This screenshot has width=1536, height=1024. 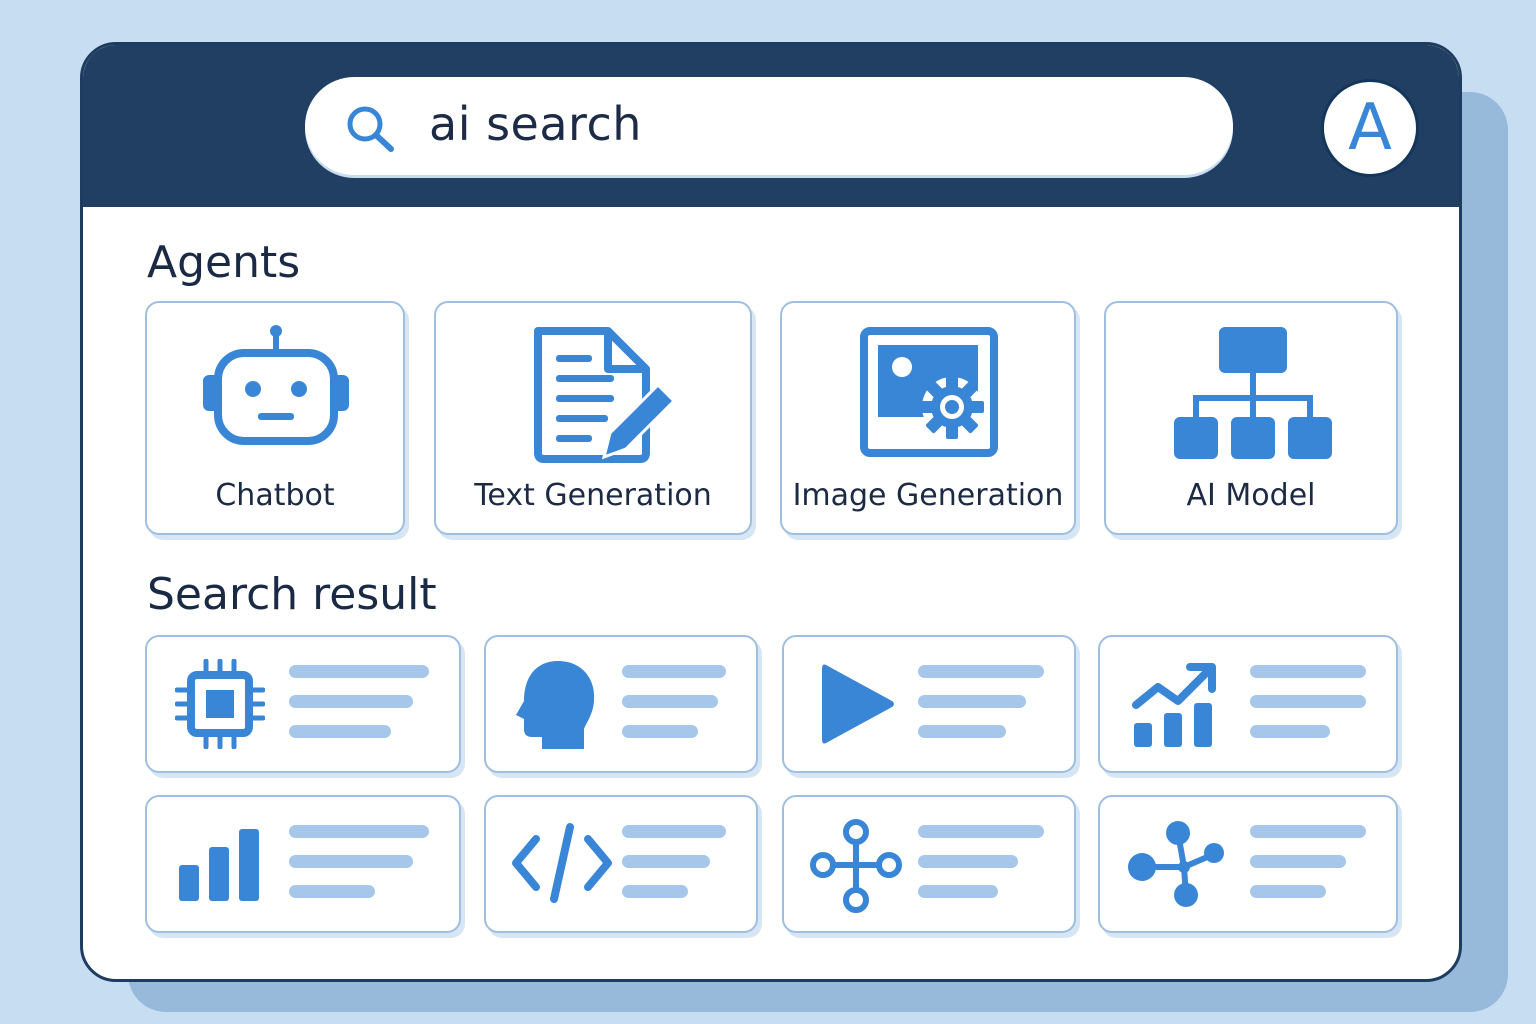 I want to click on agents-section-title: Agents, so click(x=224, y=262).